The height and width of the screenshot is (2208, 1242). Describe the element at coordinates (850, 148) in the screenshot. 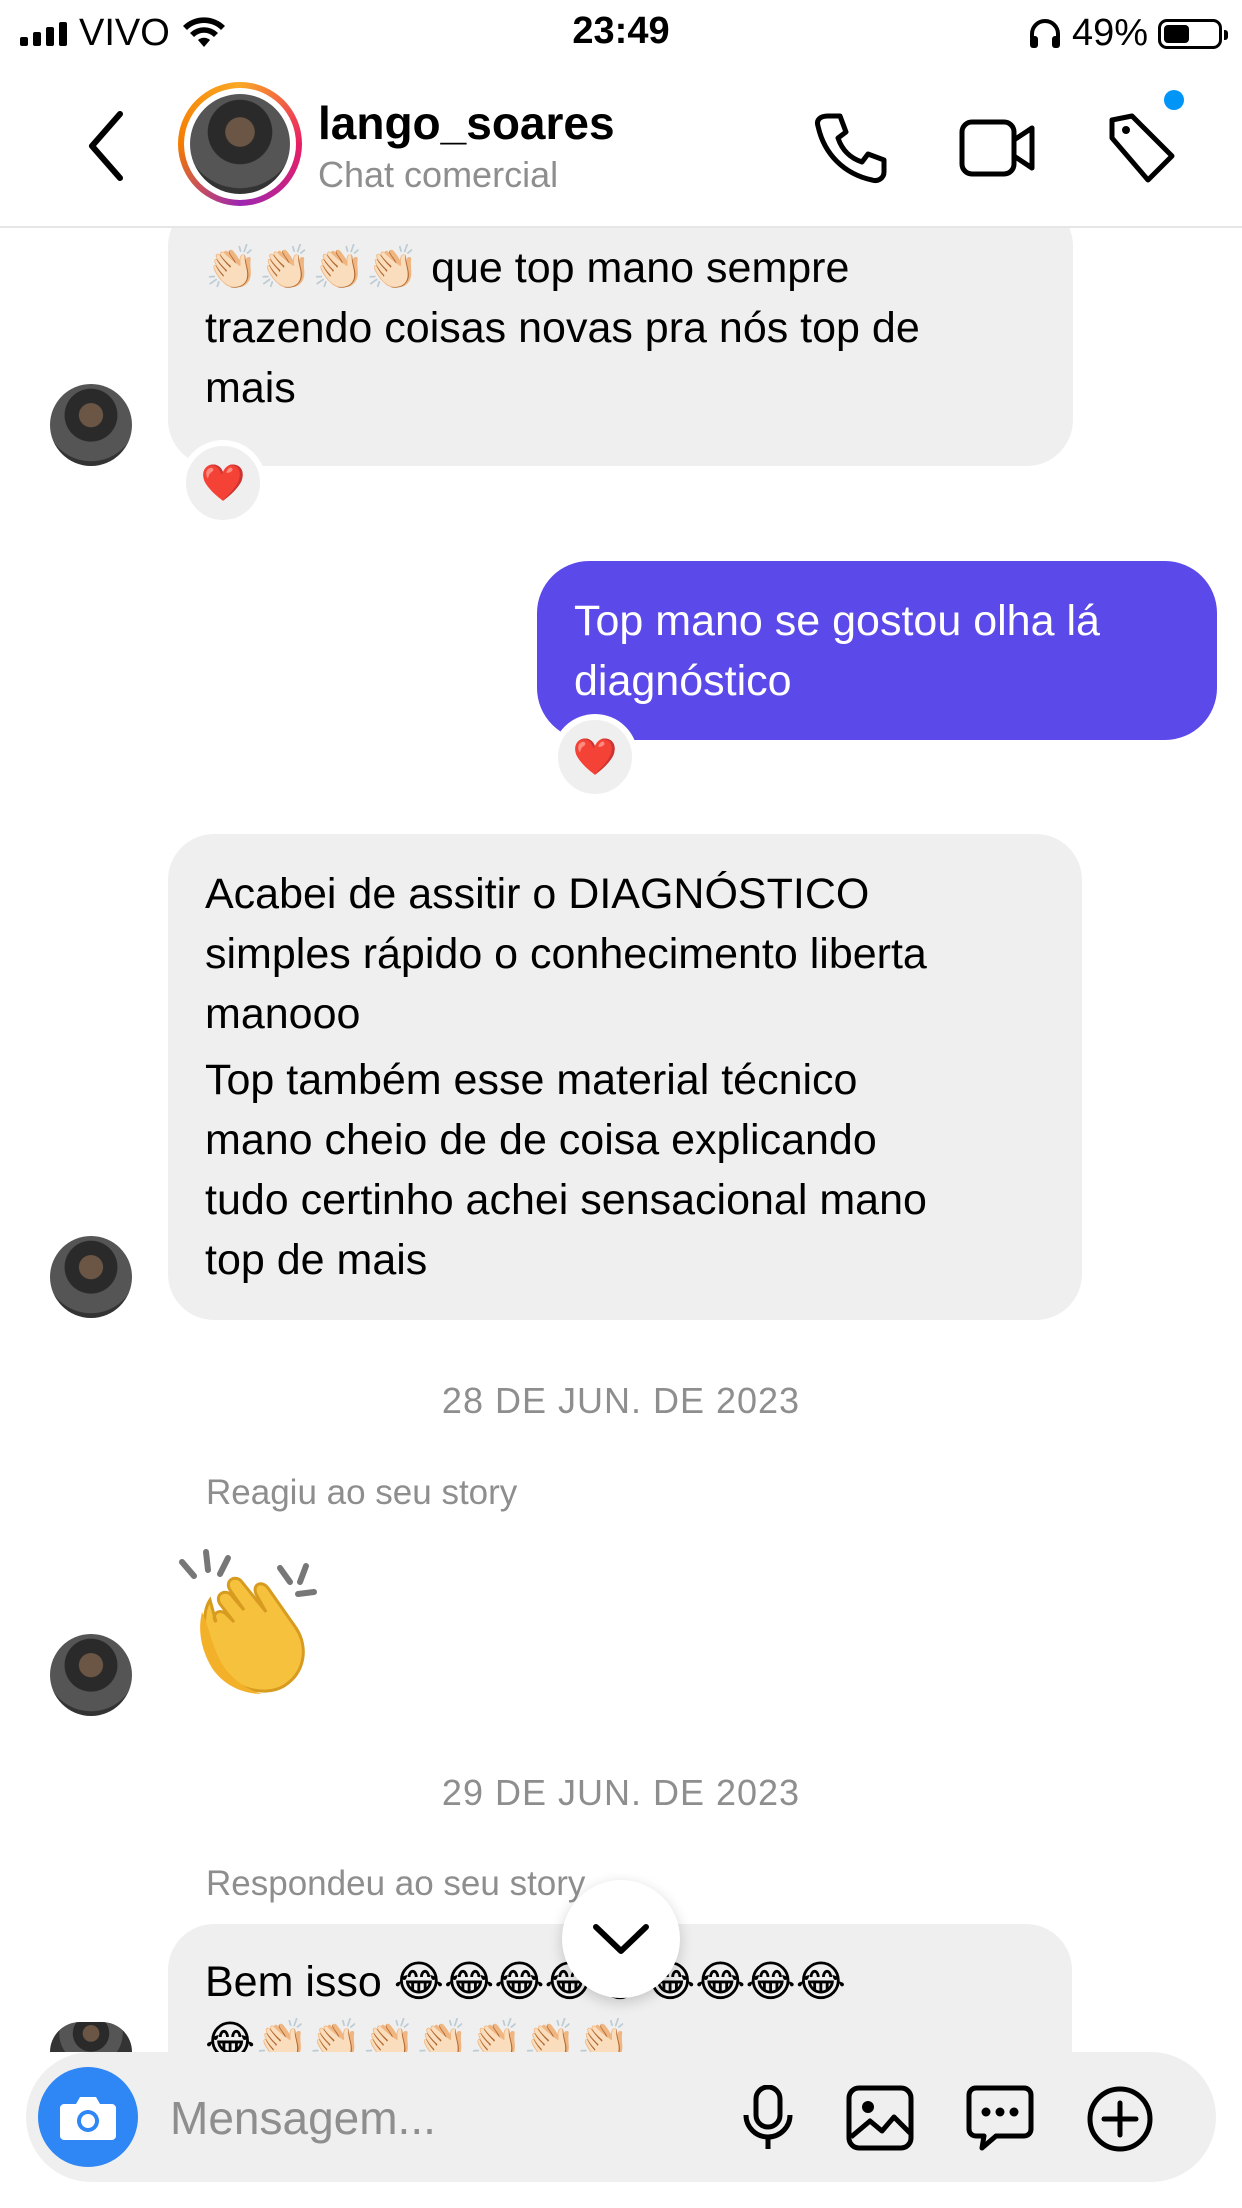

I see `phone-icon` at that location.